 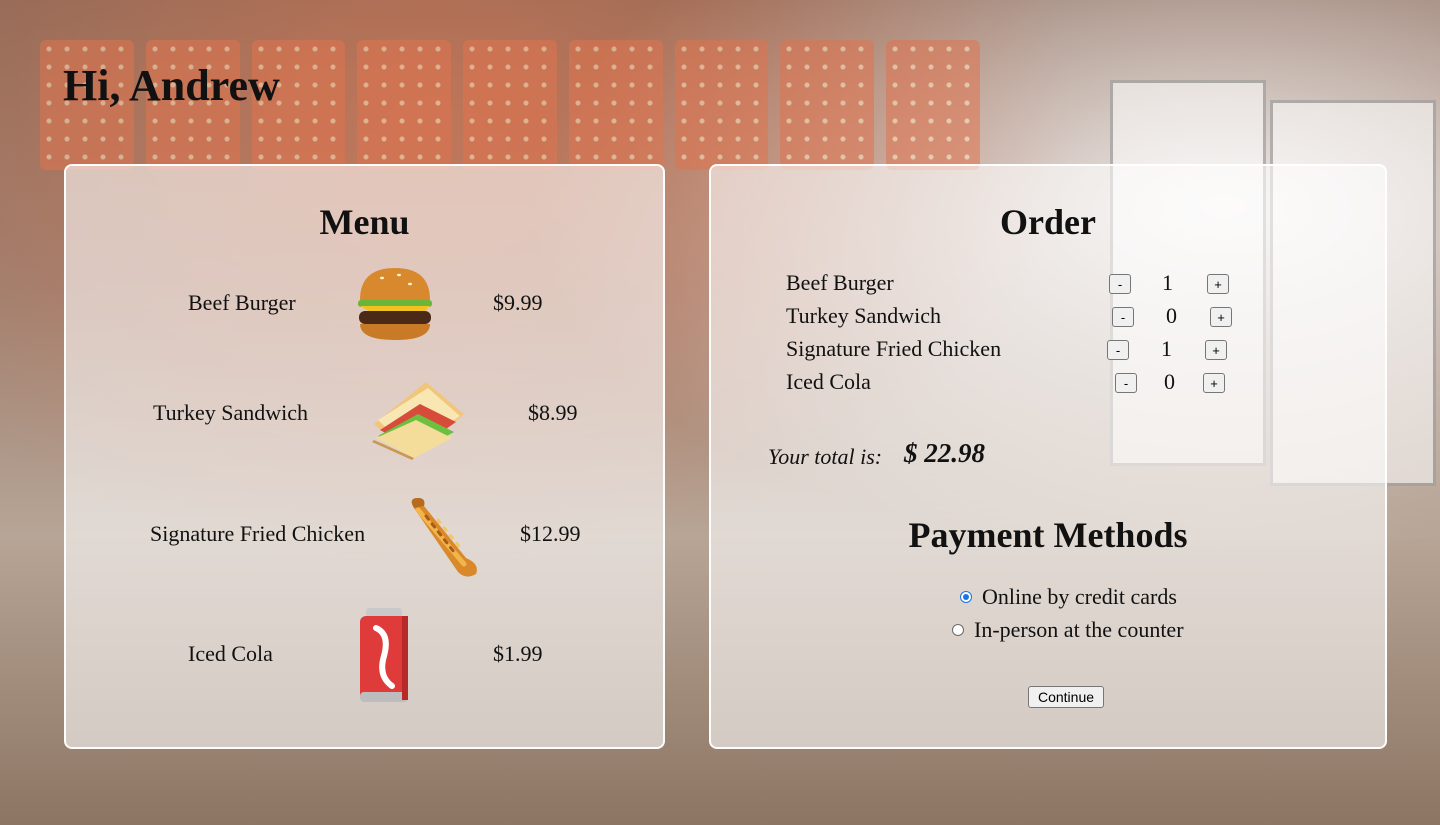 What do you see at coordinates (1066, 697) in the screenshot?
I see `continue-button: Continue` at bounding box center [1066, 697].